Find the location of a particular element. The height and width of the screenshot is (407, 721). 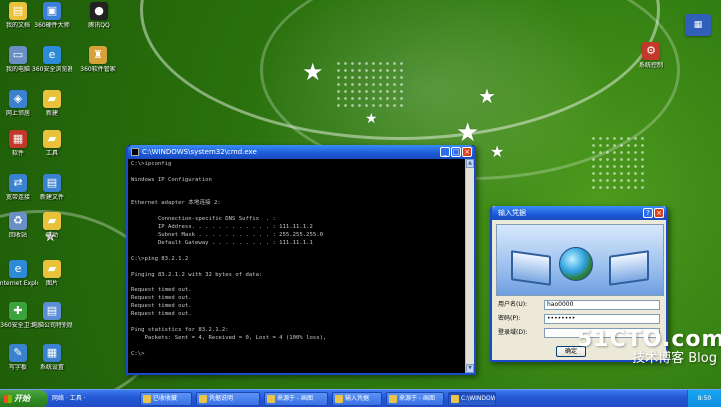

console-icon is located at coordinates (135, 152).